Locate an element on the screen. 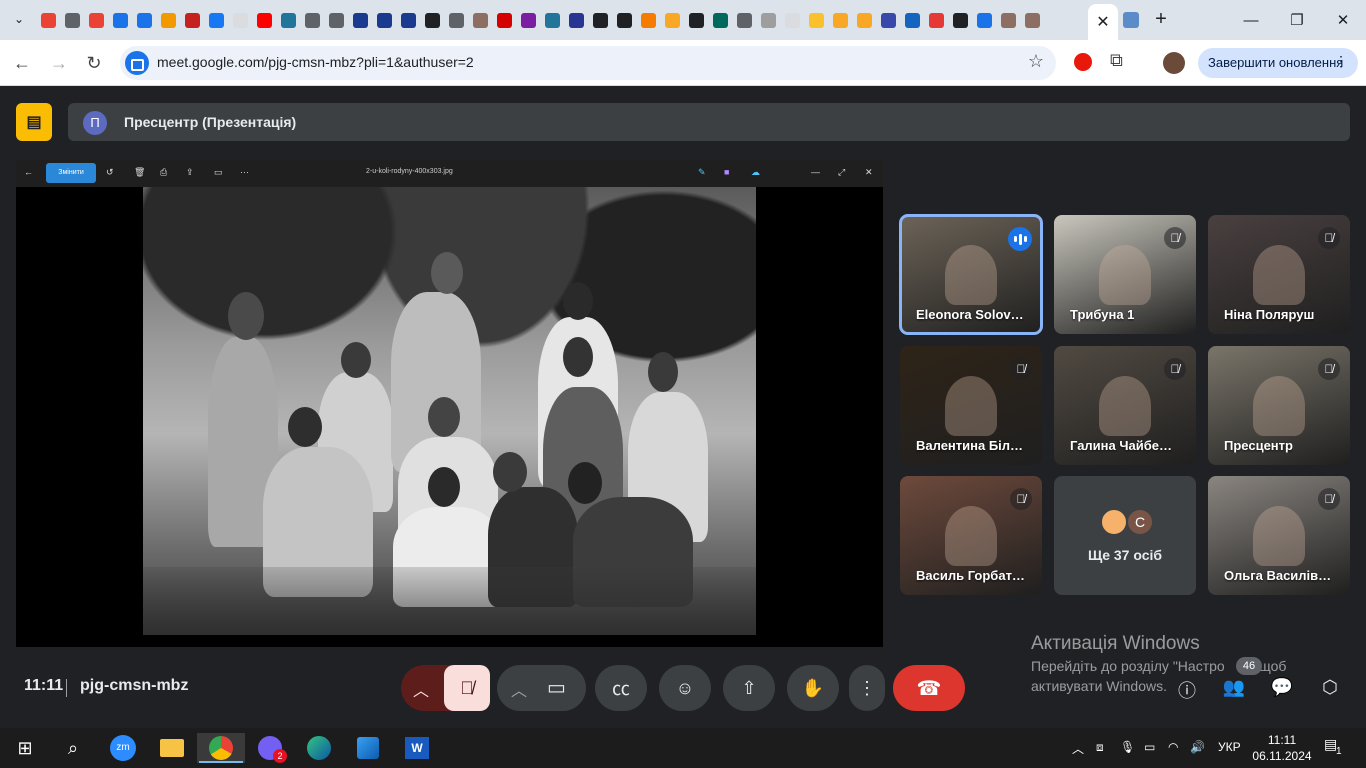  captions-button: ㏄ is located at coordinates (621, 688).